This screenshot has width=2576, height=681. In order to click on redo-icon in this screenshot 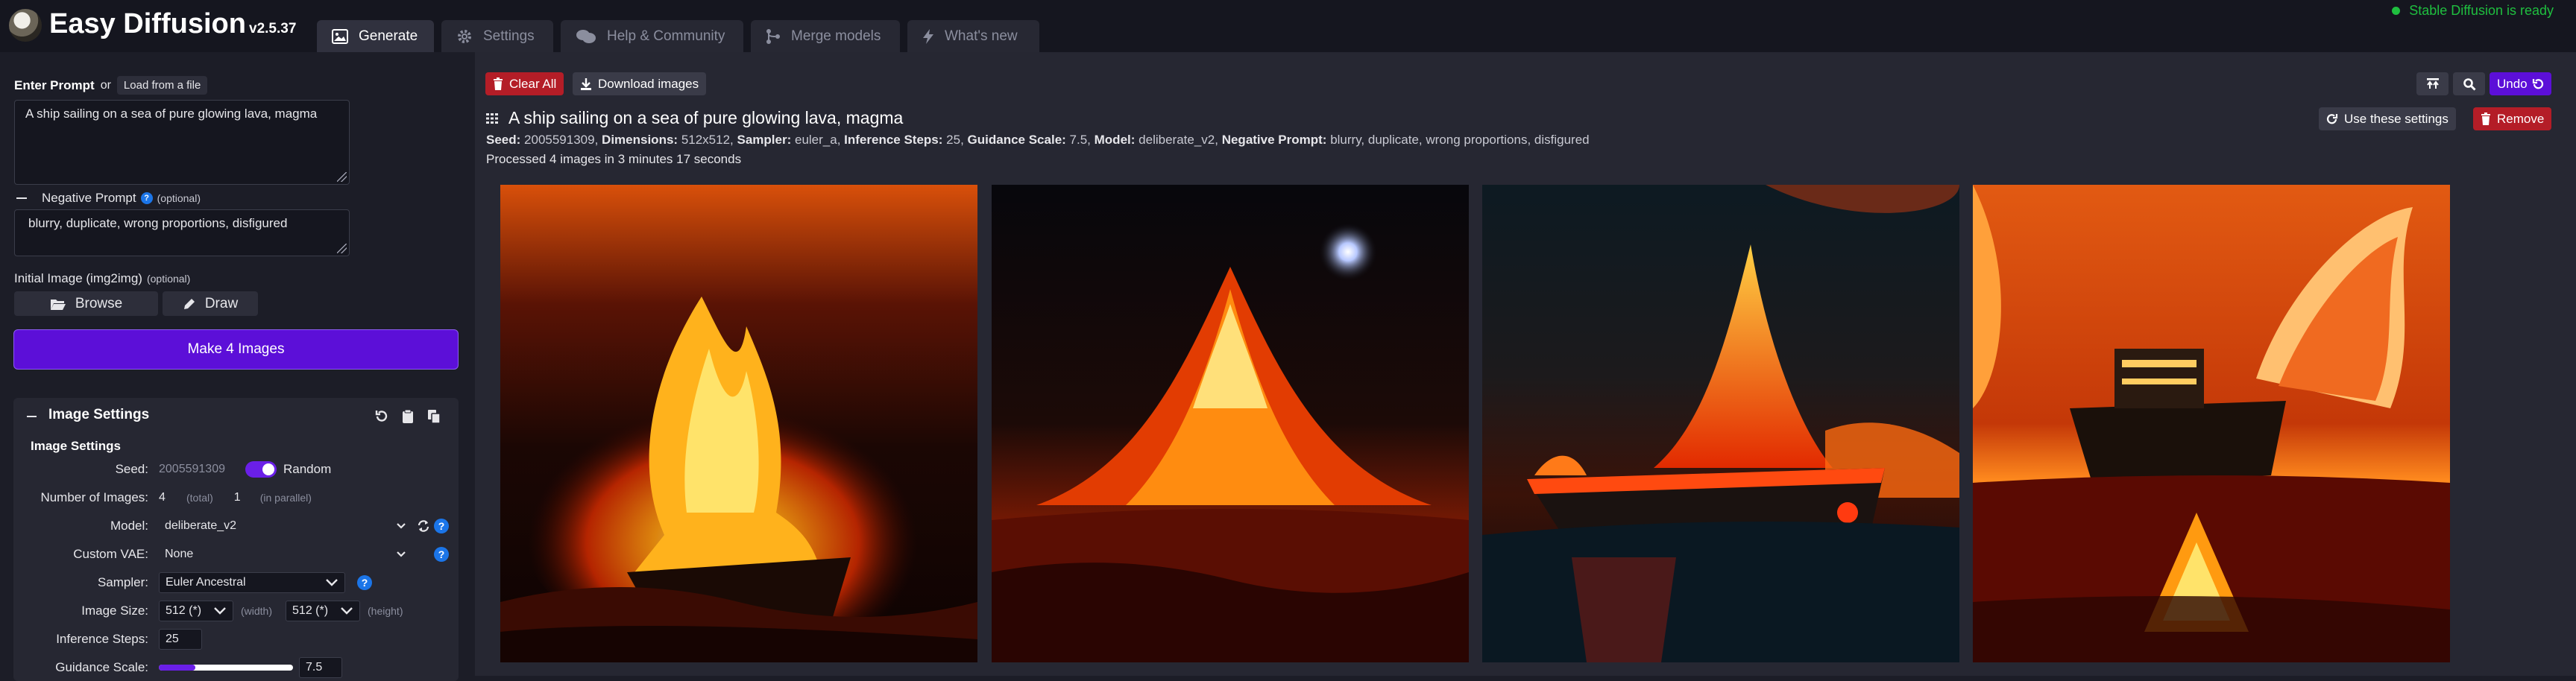, I will do `click(2332, 118)`.